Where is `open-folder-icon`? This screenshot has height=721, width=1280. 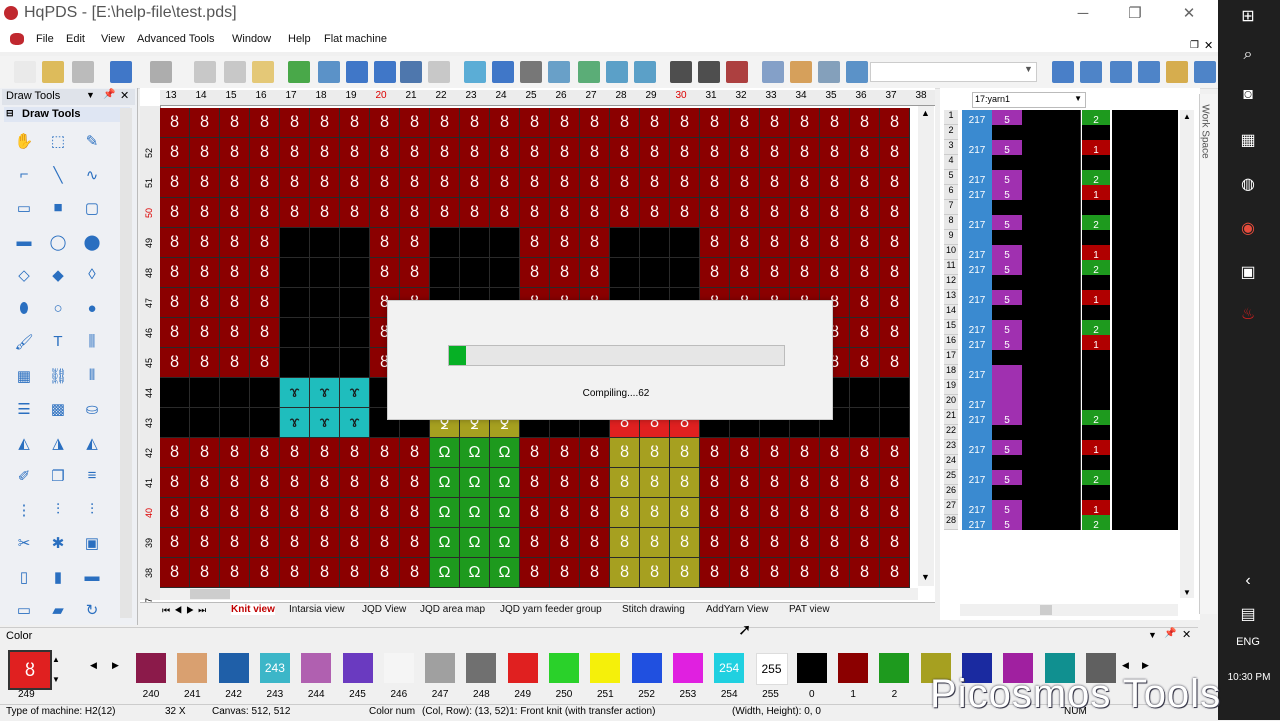
open-folder-icon is located at coordinates (53, 72).